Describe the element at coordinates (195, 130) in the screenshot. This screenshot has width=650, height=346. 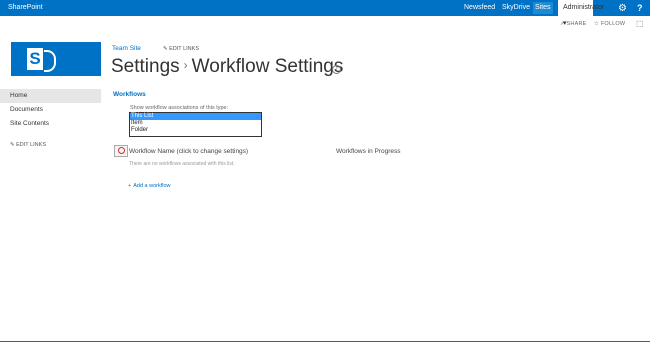
I see `option-folder: Folder` at that location.